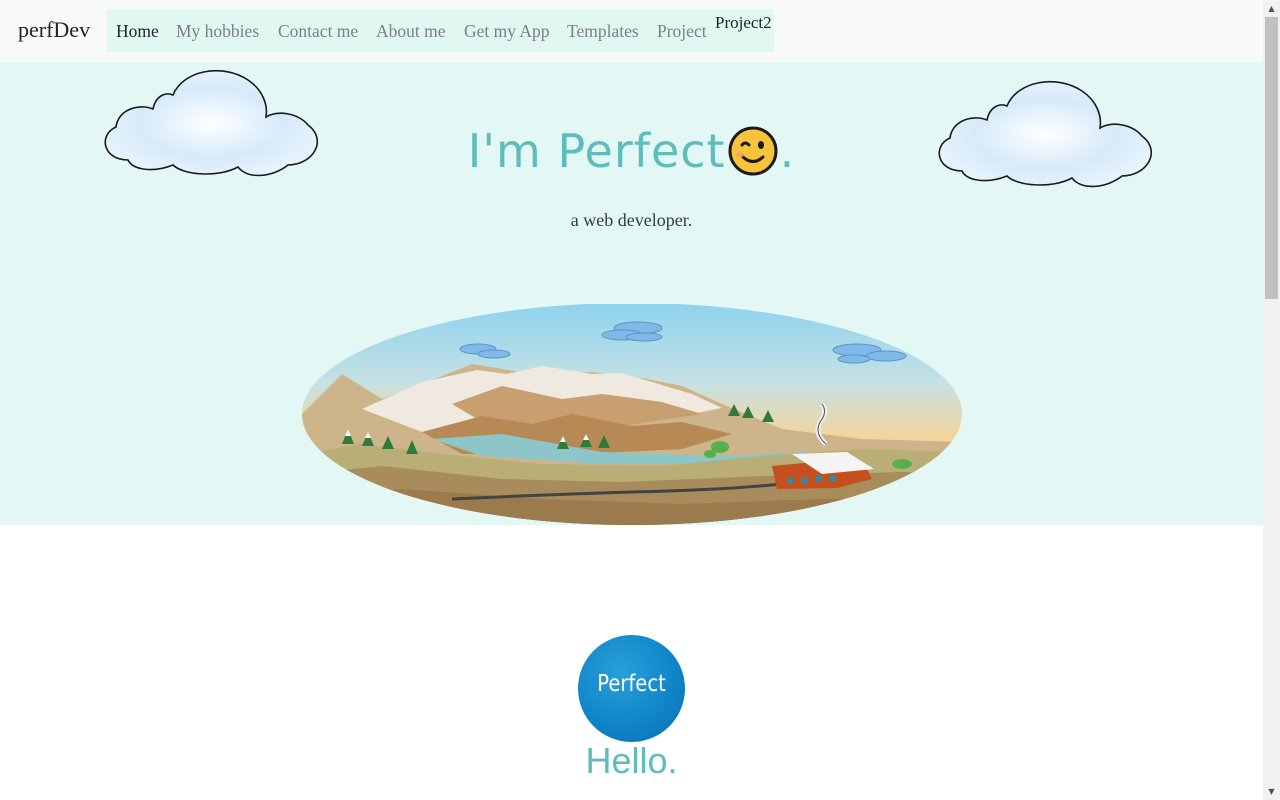  Describe the element at coordinates (411, 31) in the screenshot. I see `nav-link-about-me: About me` at that location.